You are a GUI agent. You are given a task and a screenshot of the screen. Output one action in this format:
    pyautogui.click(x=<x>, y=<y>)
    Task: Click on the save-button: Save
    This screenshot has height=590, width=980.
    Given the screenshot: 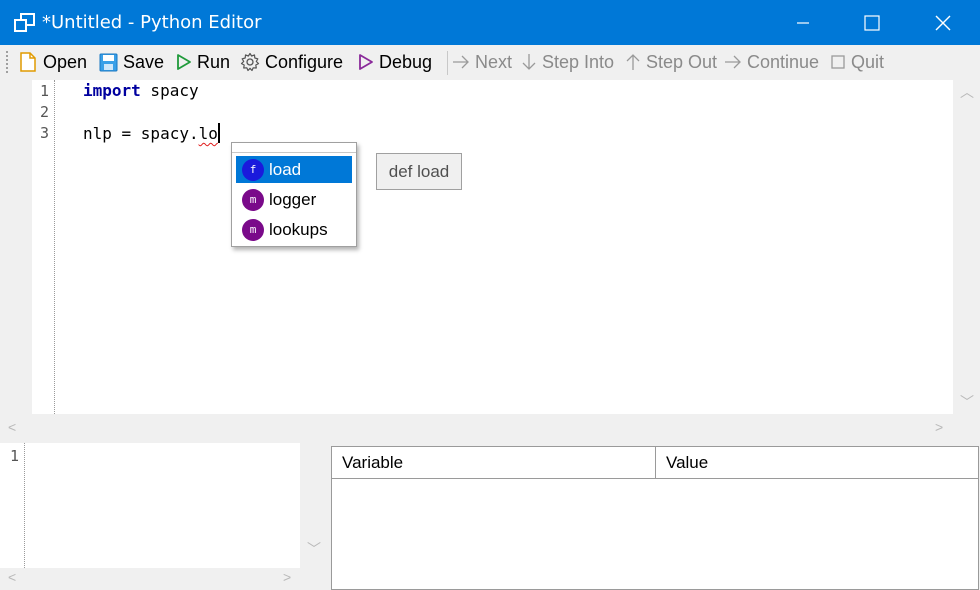 What is the action you would take?
    pyautogui.click(x=131, y=62)
    